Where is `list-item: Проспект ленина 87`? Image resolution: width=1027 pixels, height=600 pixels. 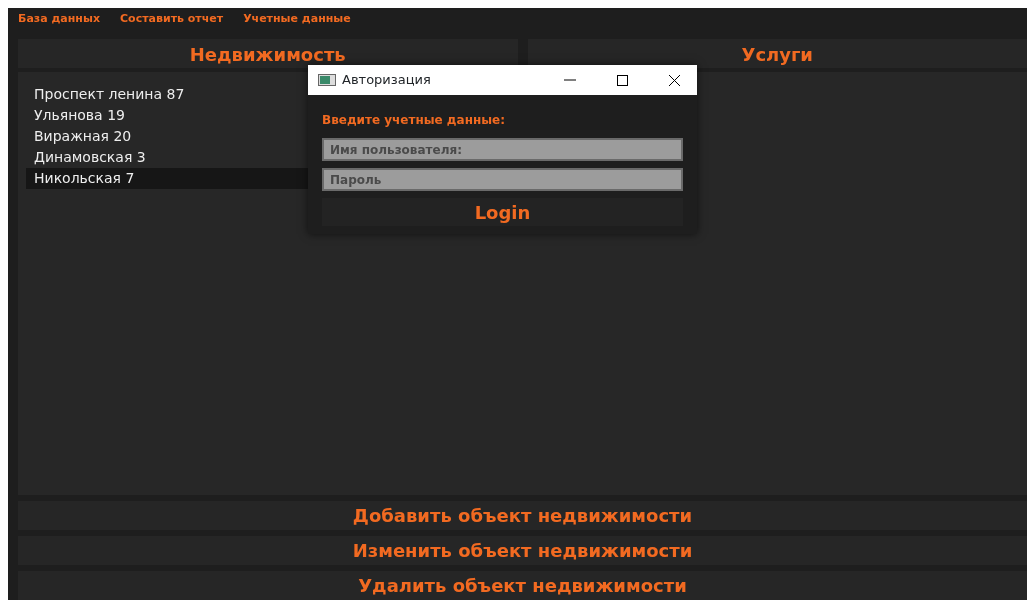
list-item: Проспект ленина 87 is located at coordinates (168, 94).